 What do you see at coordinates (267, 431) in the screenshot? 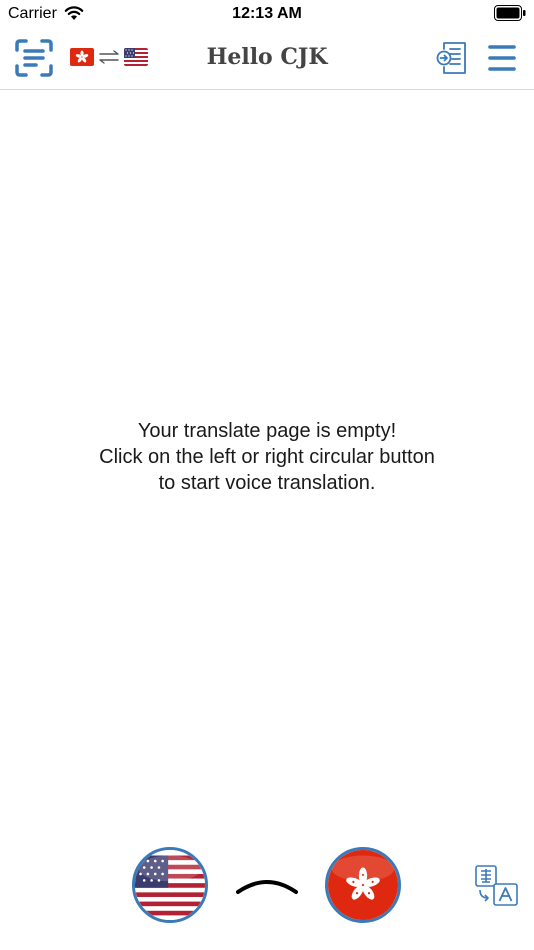
I see `empty-state-line: Your translate page is empty!` at bounding box center [267, 431].